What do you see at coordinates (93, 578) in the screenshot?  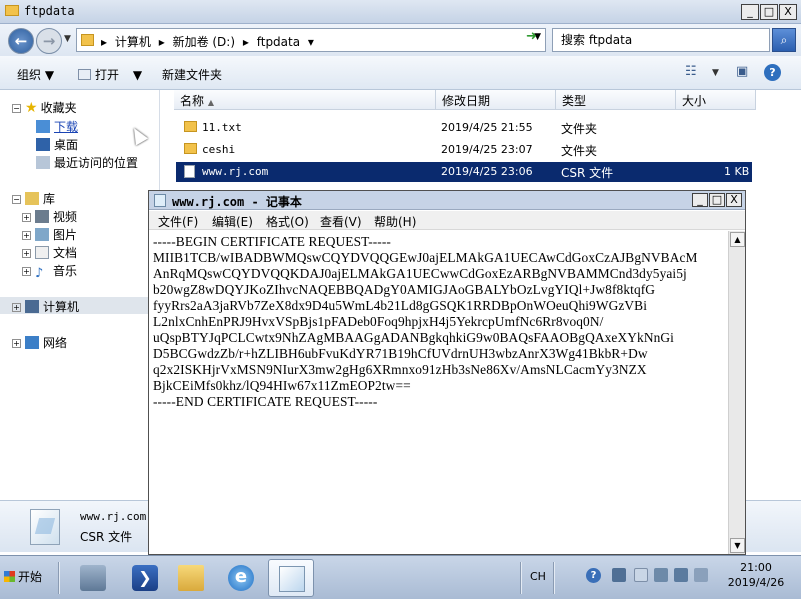 I see `taskbar-server-manager` at bounding box center [93, 578].